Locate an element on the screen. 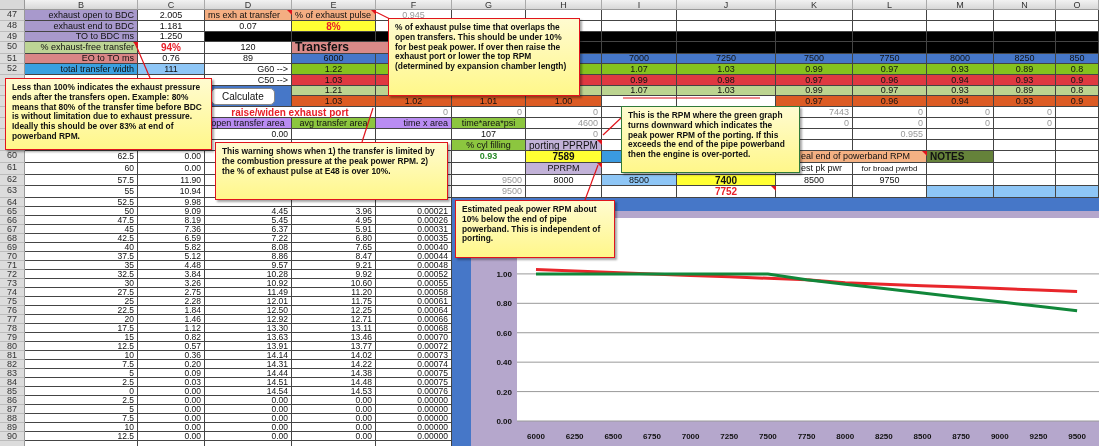  table-cell: 32.5 is located at coordinates (81, 274).